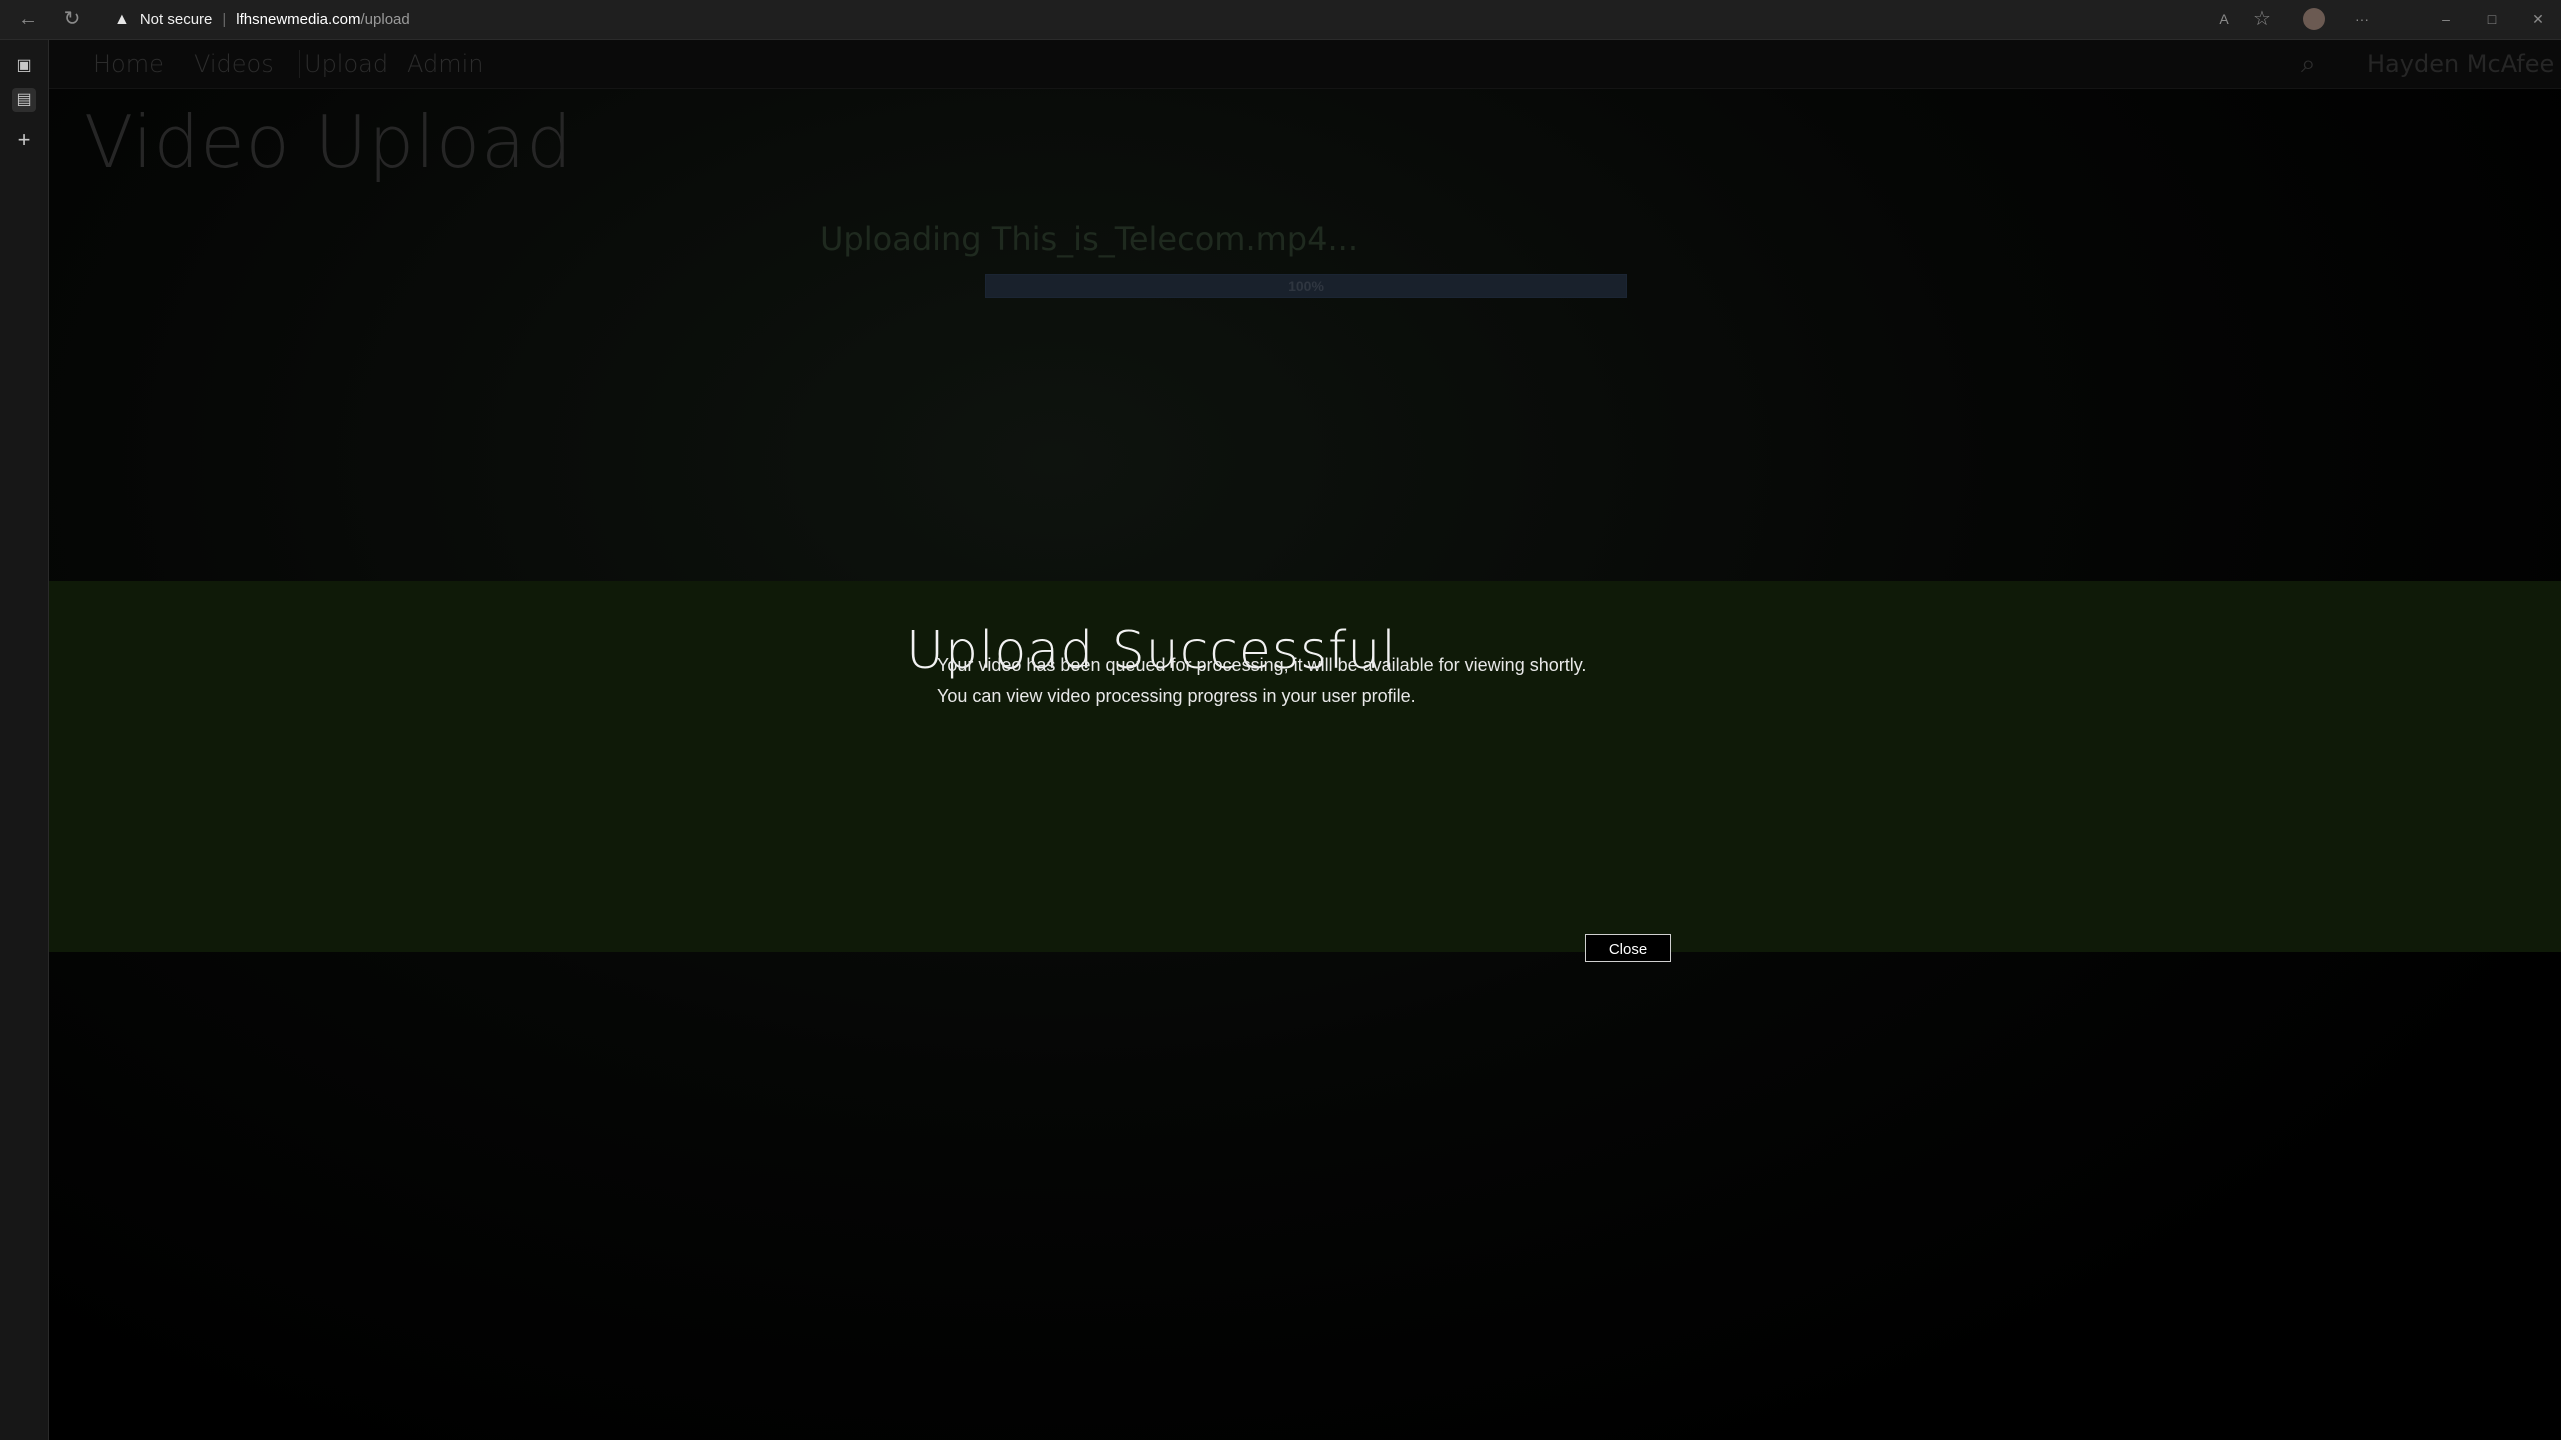 The height and width of the screenshot is (1440, 2561). I want to click on site-navbar: Home Videos Upload Admin ⌕ Hayden McAfee, so click(1305, 64).